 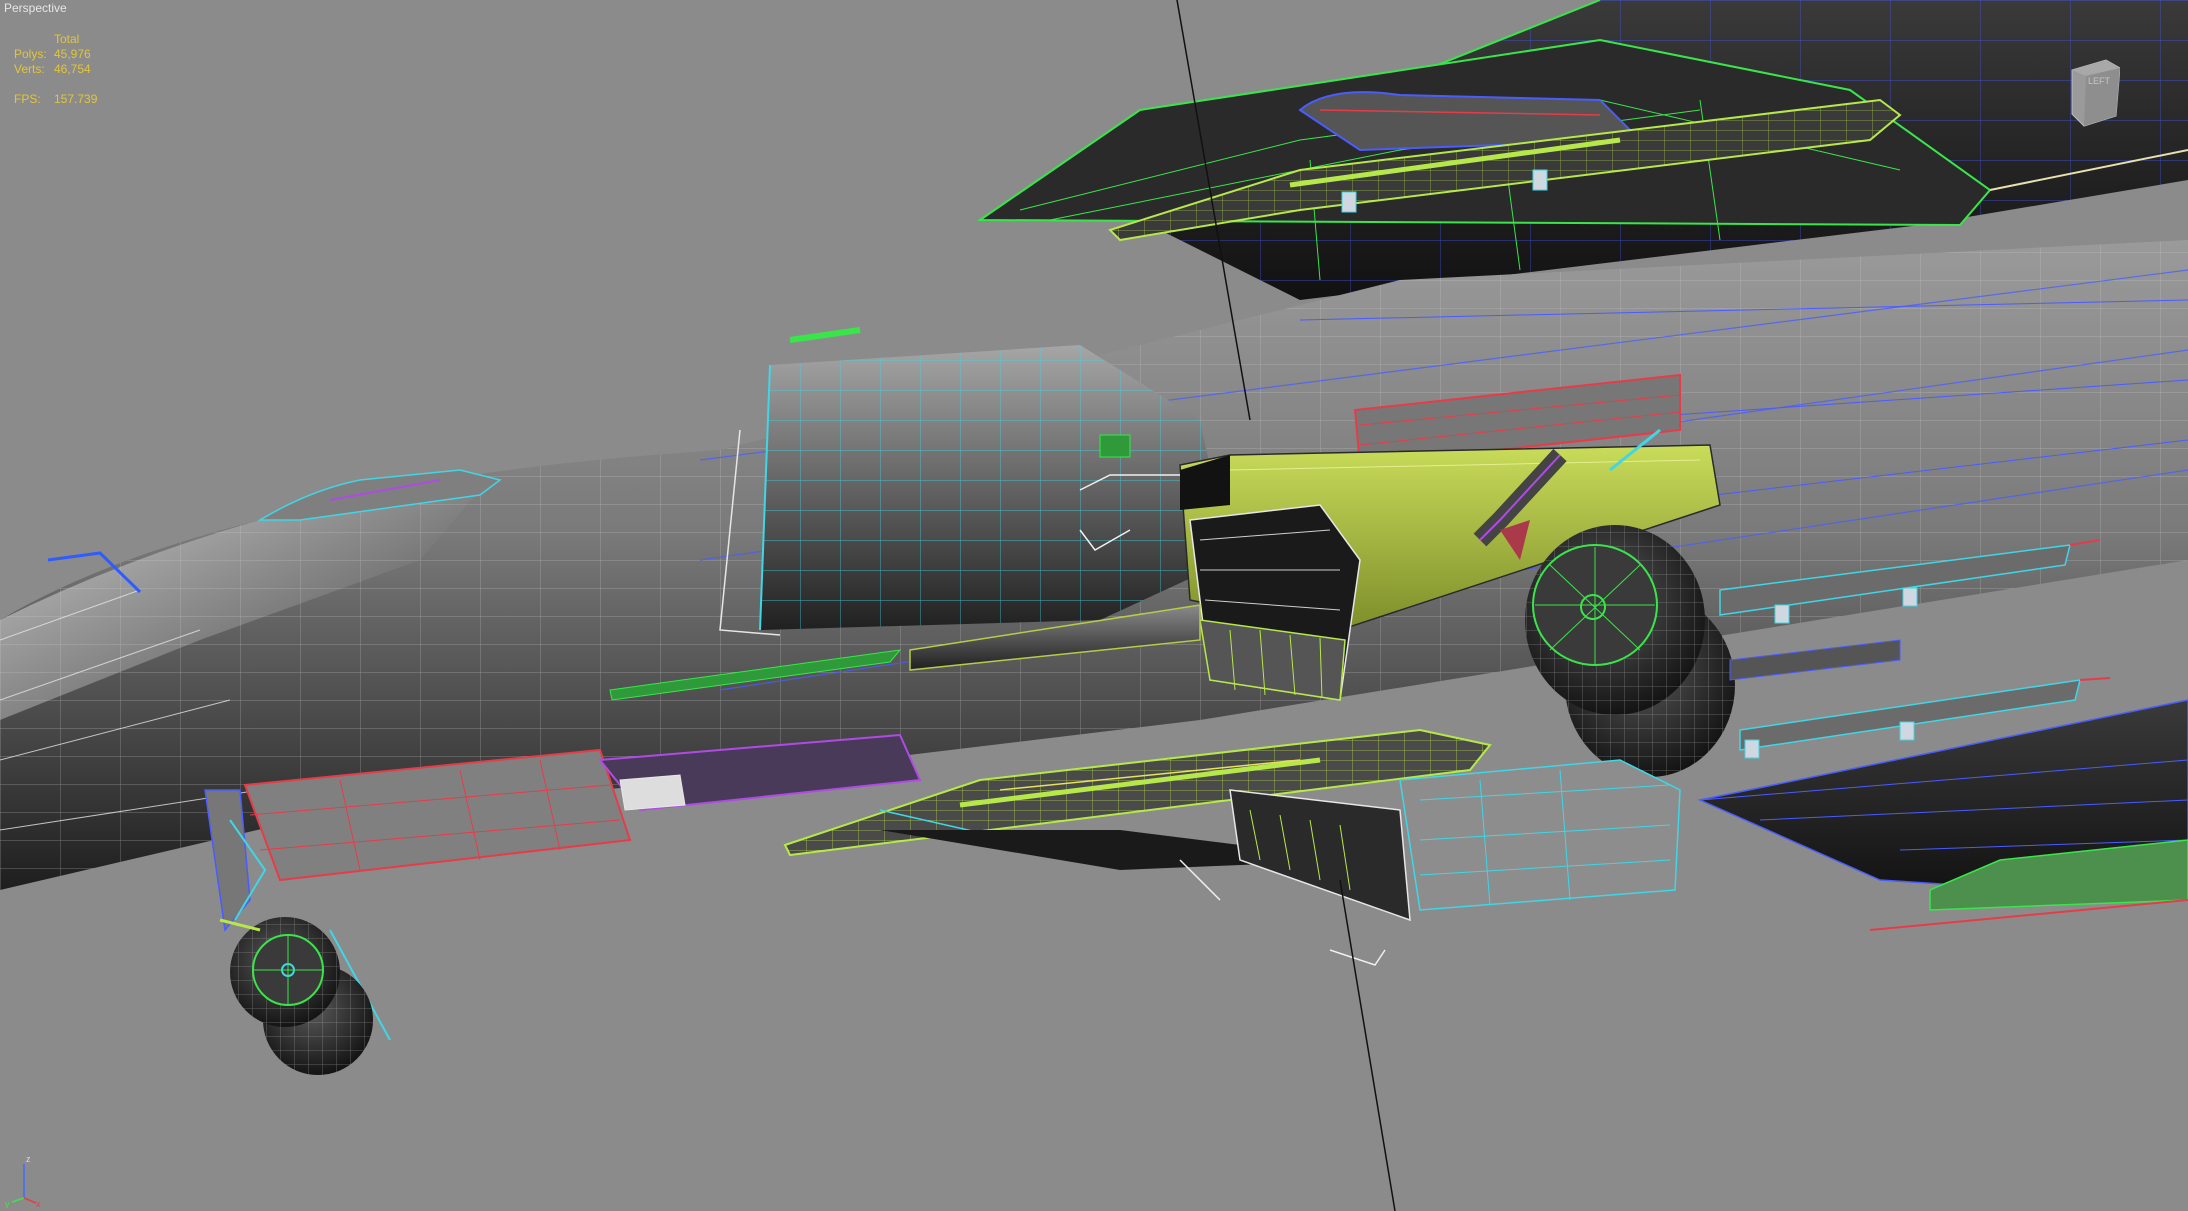 I want to click on fps-value: 157.739, so click(x=76, y=99).